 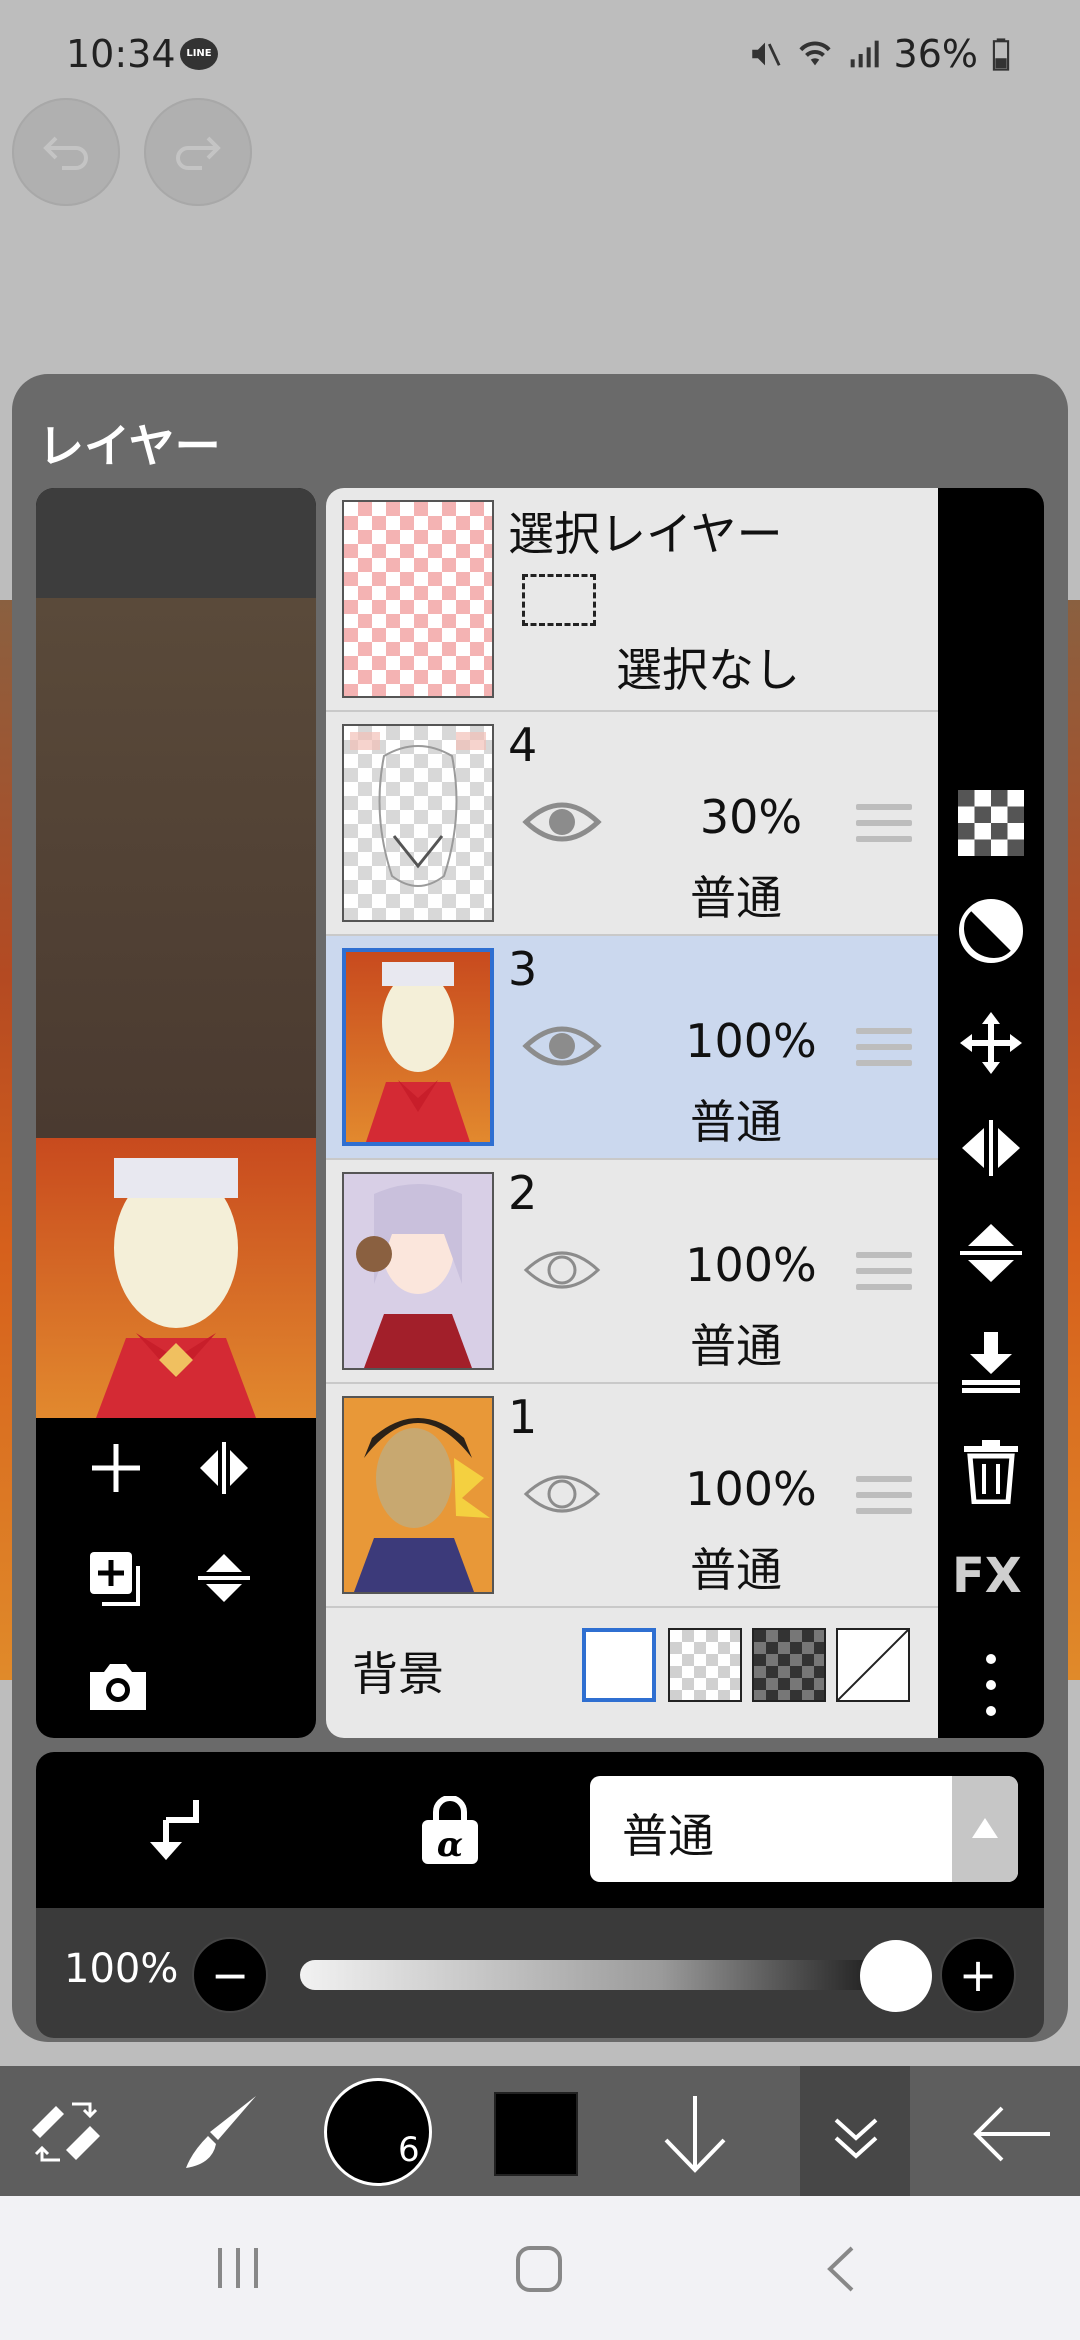 What do you see at coordinates (121, 54) in the screenshot?
I see `status-time: 10:34` at bounding box center [121, 54].